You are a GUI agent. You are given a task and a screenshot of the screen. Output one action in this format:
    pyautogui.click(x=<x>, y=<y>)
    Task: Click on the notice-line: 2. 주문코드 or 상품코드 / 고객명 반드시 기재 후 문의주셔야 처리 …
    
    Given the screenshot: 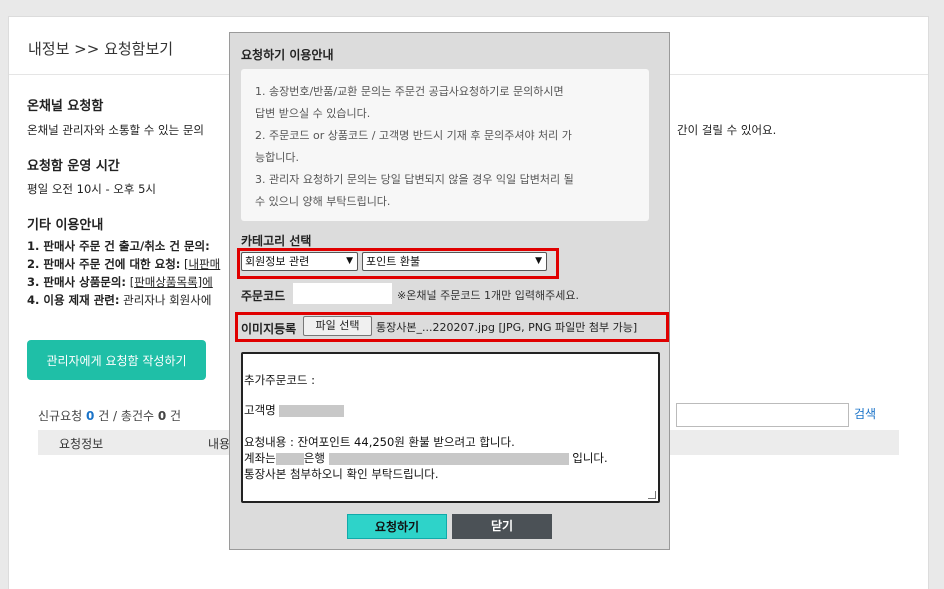 What is the action you would take?
    pyautogui.click(x=413, y=135)
    